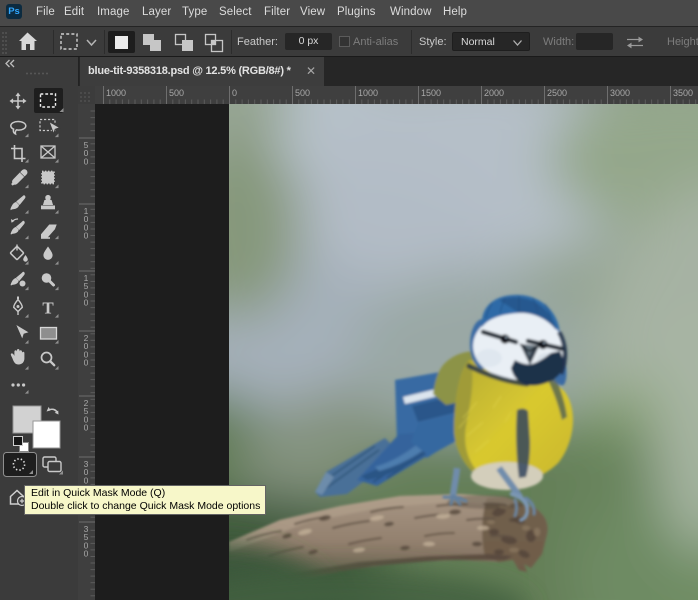  I want to click on svg-text: 2500, so click(557, 93).